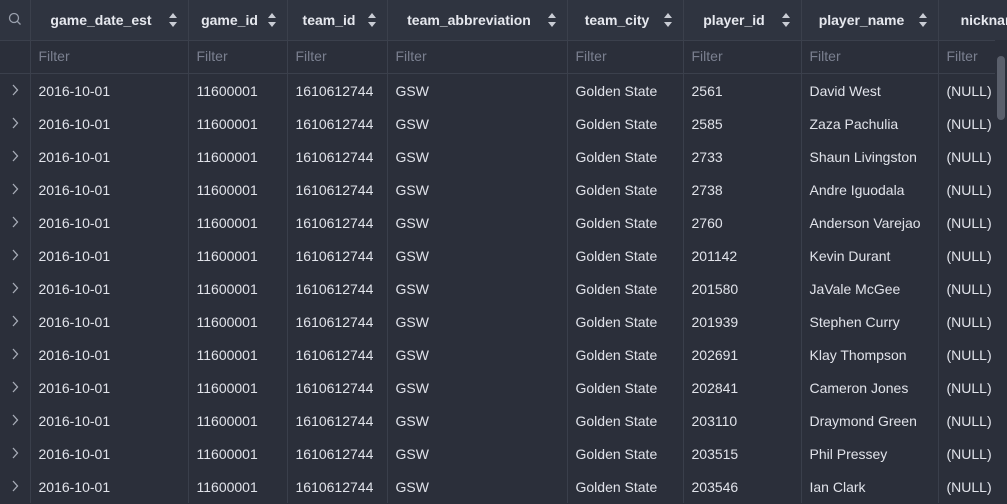 The image size is (1007, 504). I want to click on table-cell: Shaun Livingston, so click(870, 156).